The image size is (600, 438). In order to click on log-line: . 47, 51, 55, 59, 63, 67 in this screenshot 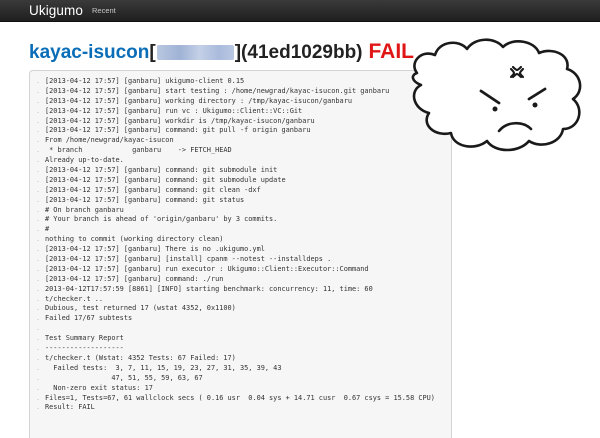, I will do `click(243, 379)`.